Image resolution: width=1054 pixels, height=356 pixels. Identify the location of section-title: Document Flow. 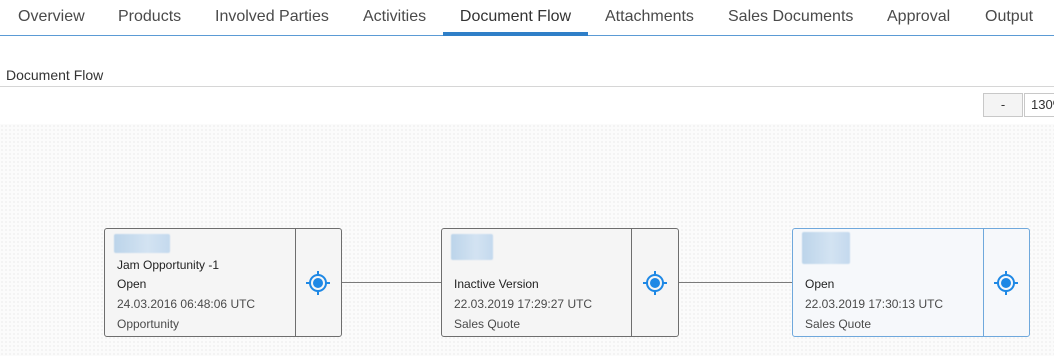
(55, 75).